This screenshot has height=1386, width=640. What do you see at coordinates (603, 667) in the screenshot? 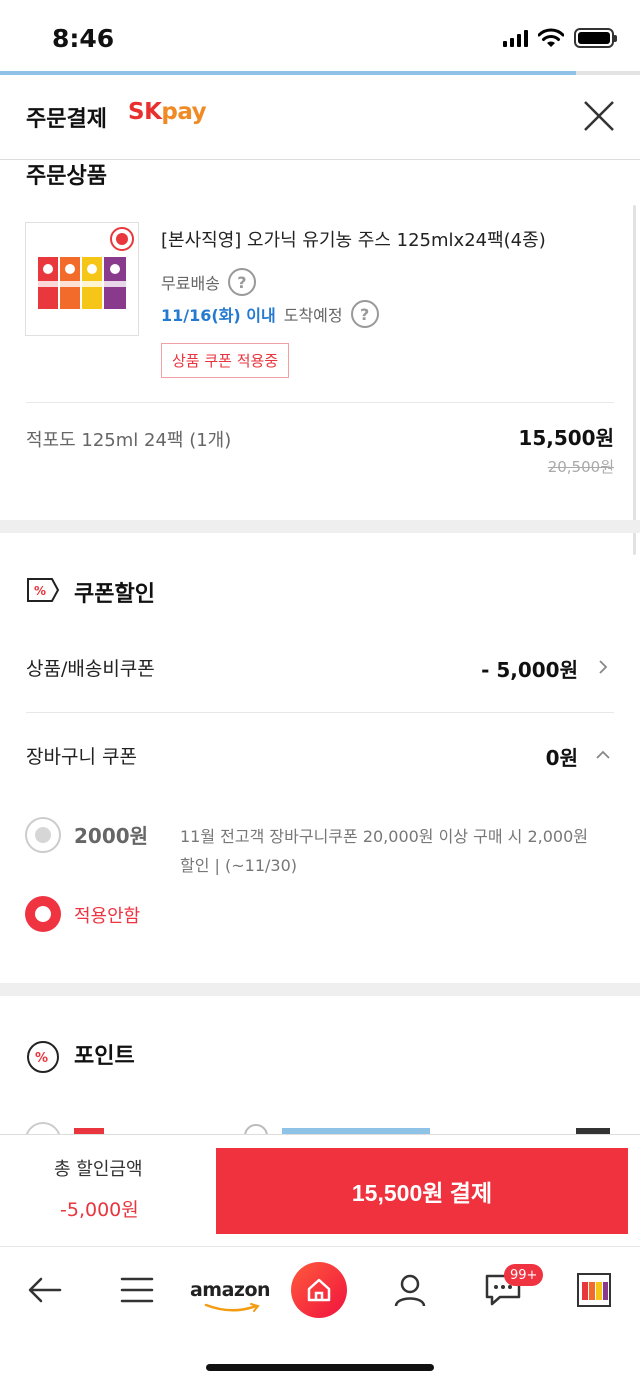
I see `chevron-right-icon` at bounding box center [603, 667].